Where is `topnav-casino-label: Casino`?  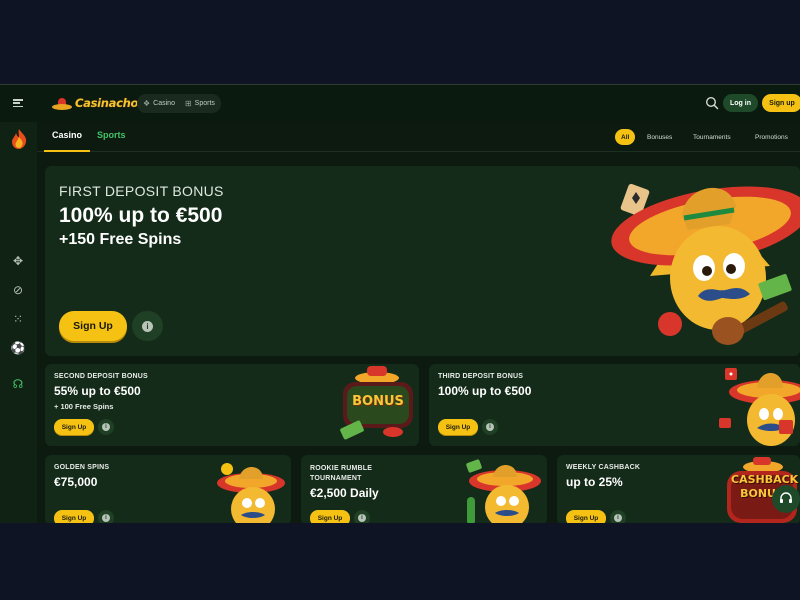 topnav-casino-label: Casino is located at coordinates (164, 103).